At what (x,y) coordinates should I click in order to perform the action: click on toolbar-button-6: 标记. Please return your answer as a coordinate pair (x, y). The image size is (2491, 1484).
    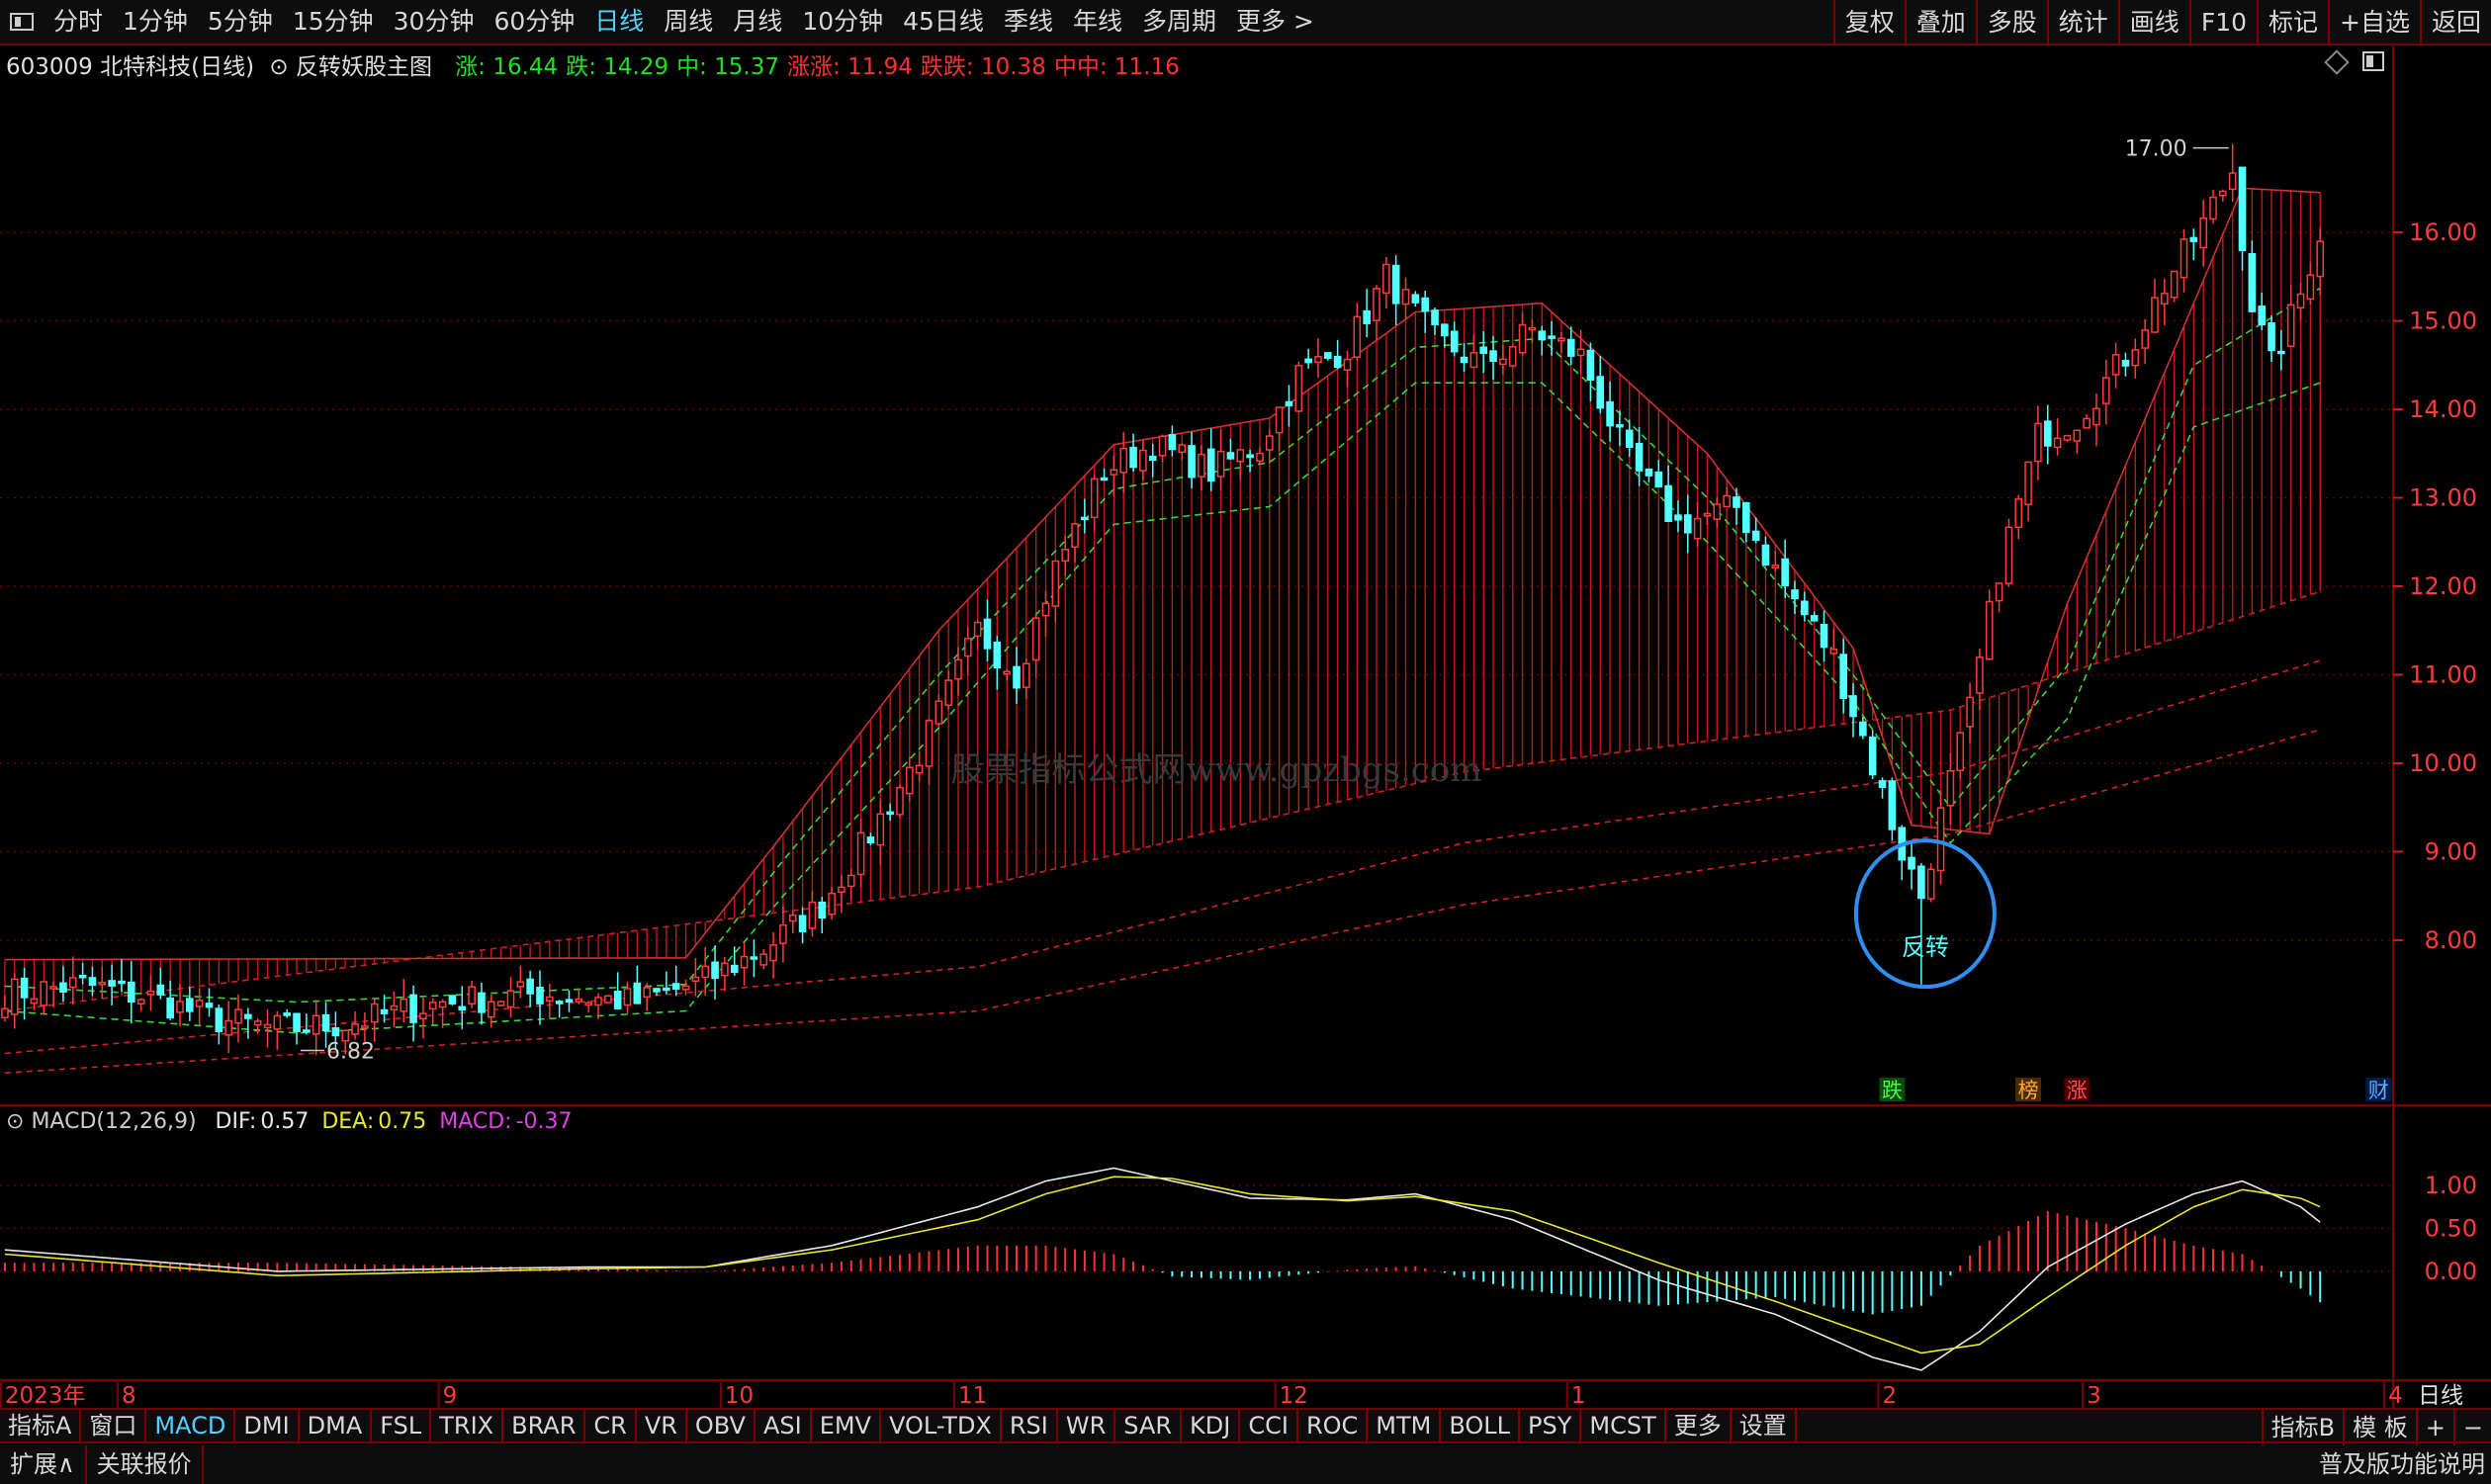
    Looking at the image, I should click on (2292, 22).